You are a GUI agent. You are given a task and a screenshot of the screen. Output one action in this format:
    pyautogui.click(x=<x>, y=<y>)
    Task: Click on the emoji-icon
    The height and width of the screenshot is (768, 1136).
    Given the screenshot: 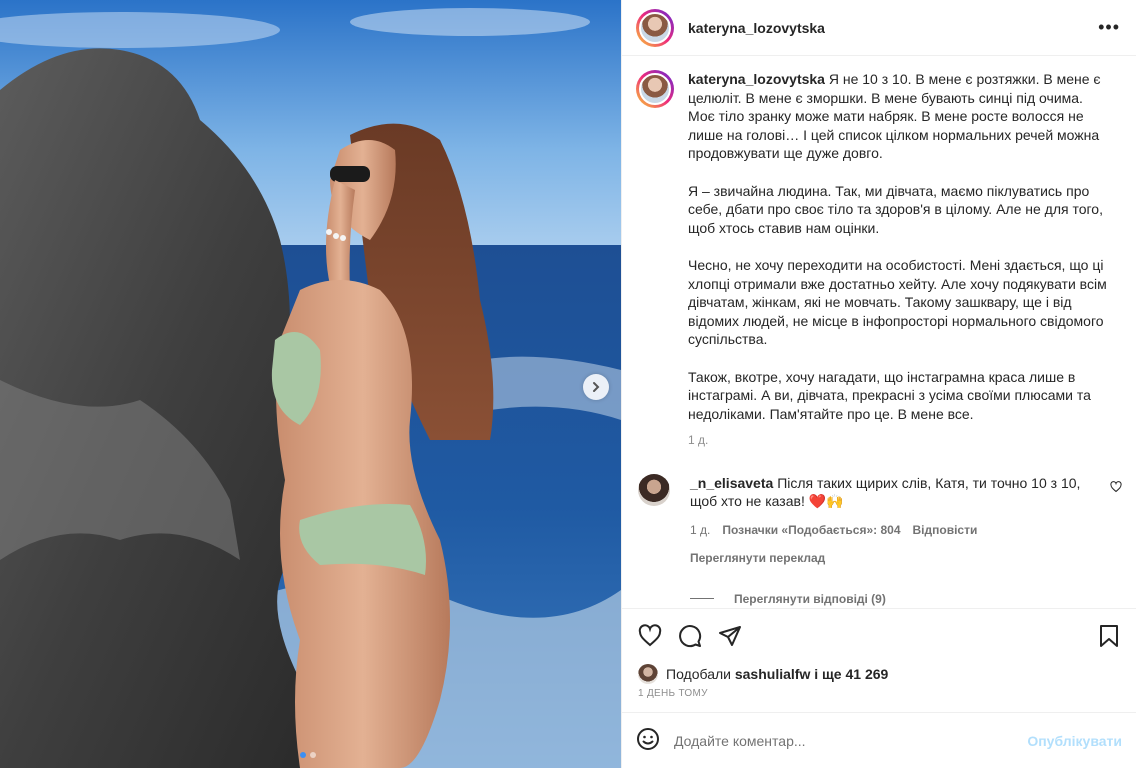 What is the action you would take?
    pyautogui.click(x=648, y=740)
    